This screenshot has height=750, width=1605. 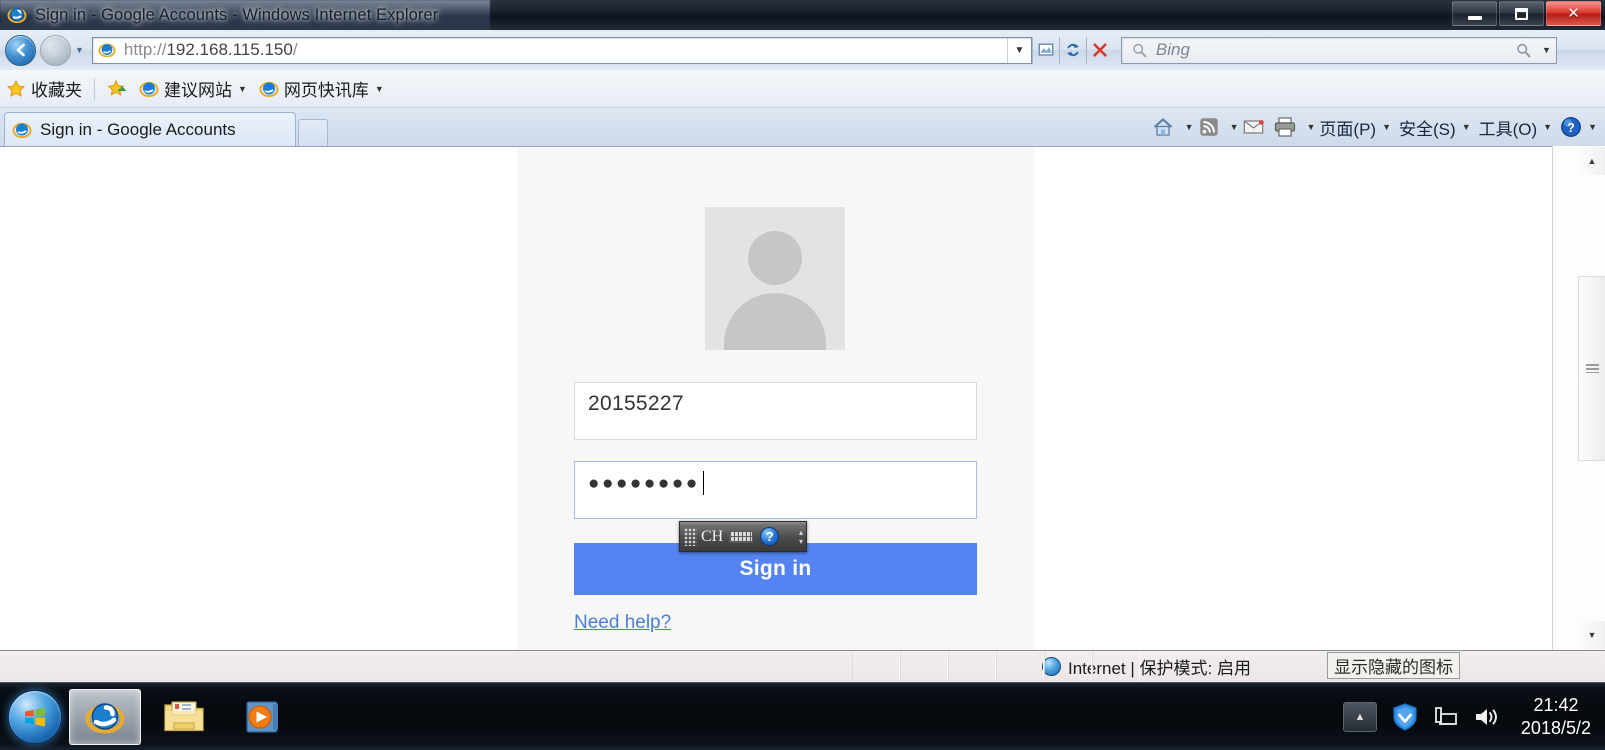 I want to click on tools-menu-button: 工具(O) ▼, so click(x=1515, y=127).